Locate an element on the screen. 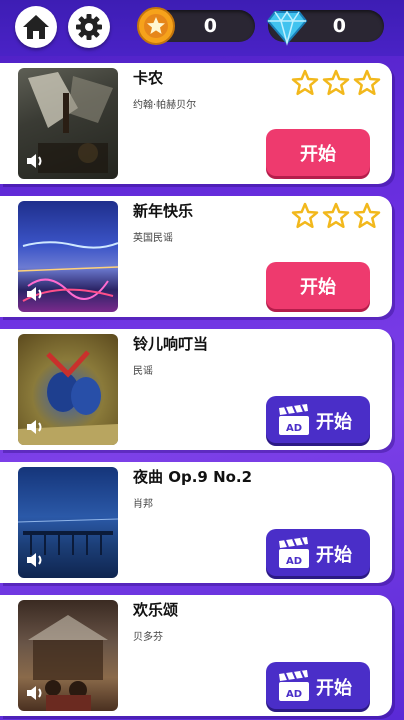  diamond-icon is located at coordinates (287, 28).